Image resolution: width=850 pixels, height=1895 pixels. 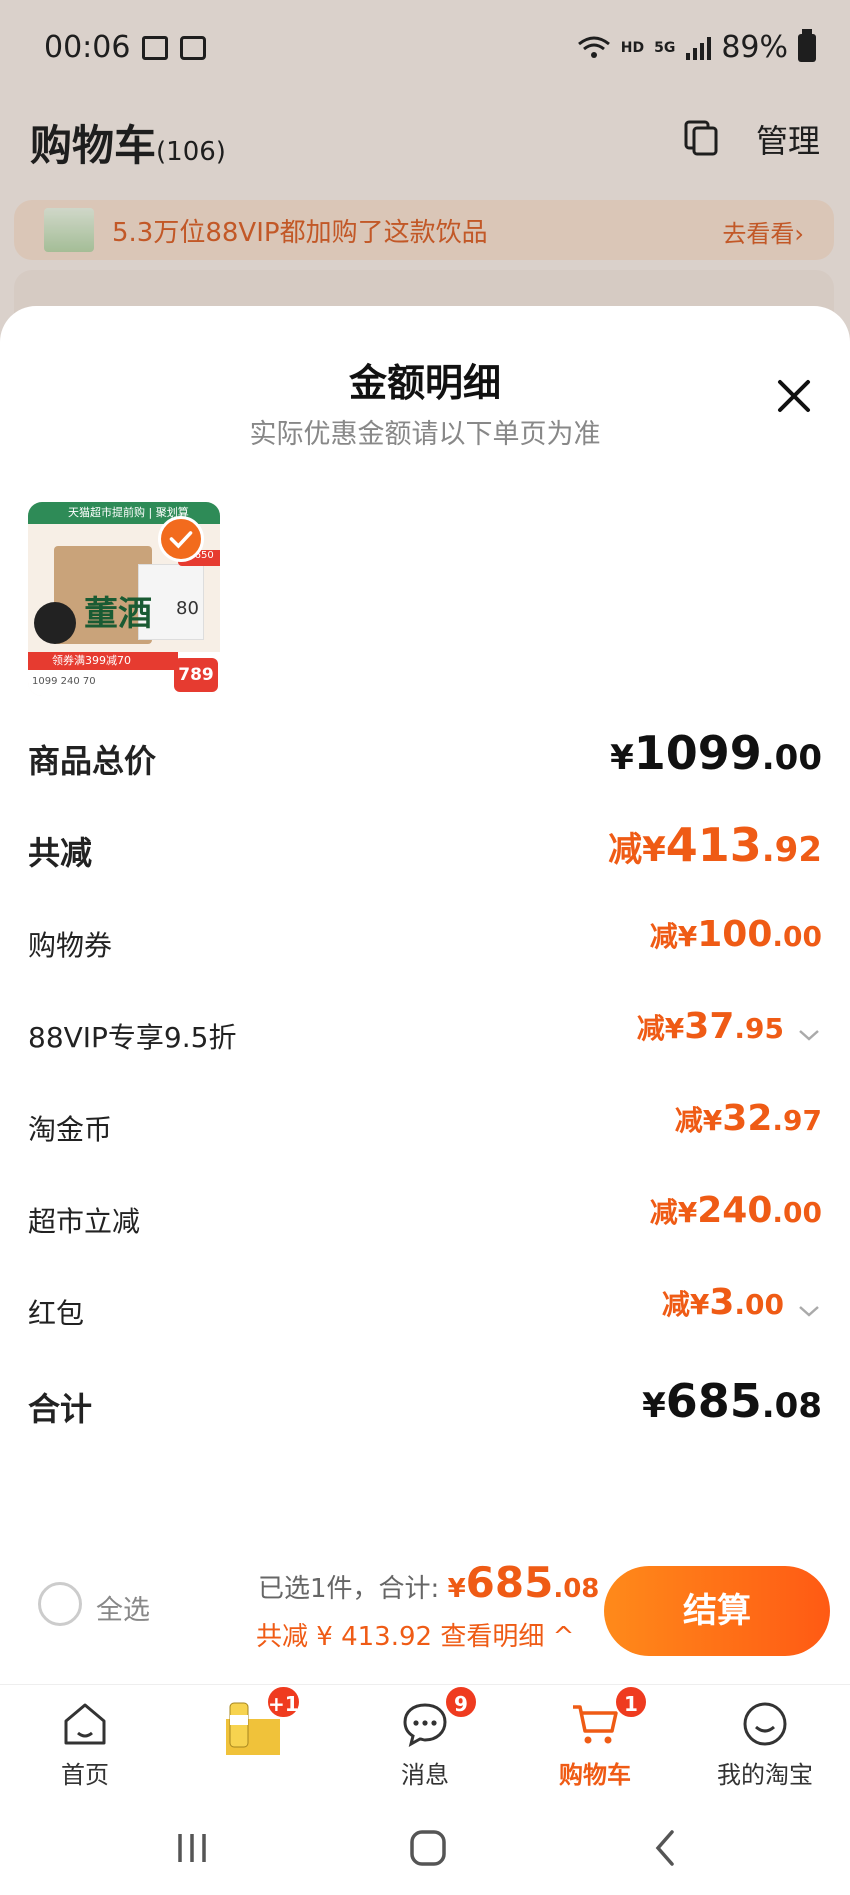 What do you see at coordinates (60, 853) in the screenshot?
I see `row-label: 共减` at bounding box center [60, 853].